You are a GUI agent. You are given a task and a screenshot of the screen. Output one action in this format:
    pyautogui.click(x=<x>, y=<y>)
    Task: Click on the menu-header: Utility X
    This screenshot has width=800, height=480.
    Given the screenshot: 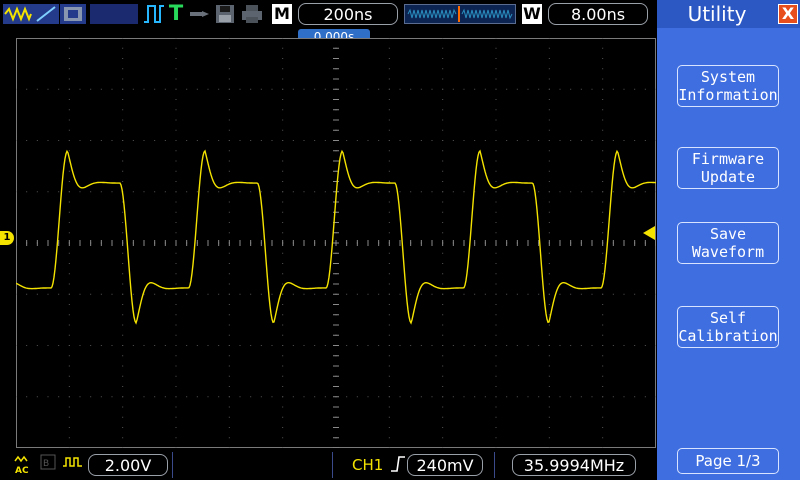 What is the action you would take?
    pyautogui.click(x=728, y=14)
    